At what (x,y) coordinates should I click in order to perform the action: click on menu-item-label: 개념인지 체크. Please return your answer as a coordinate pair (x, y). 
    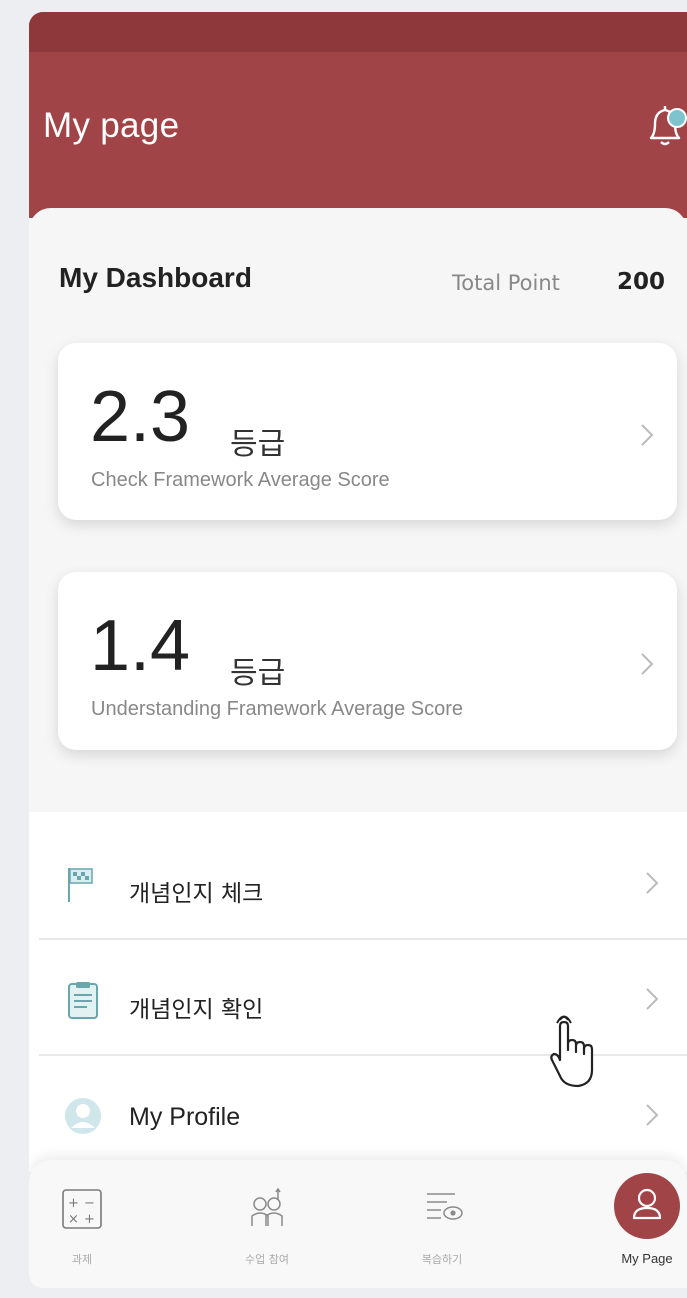
    Looking at the image, I should click on (196, 894).